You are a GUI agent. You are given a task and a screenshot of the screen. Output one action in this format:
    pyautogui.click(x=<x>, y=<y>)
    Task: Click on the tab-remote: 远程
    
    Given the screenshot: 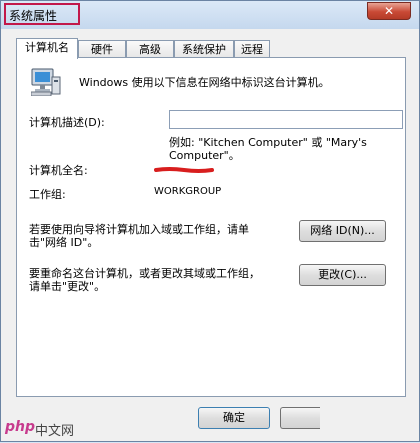 What is the action you would take?
    pyautogui.click(x=252, y=48)
    